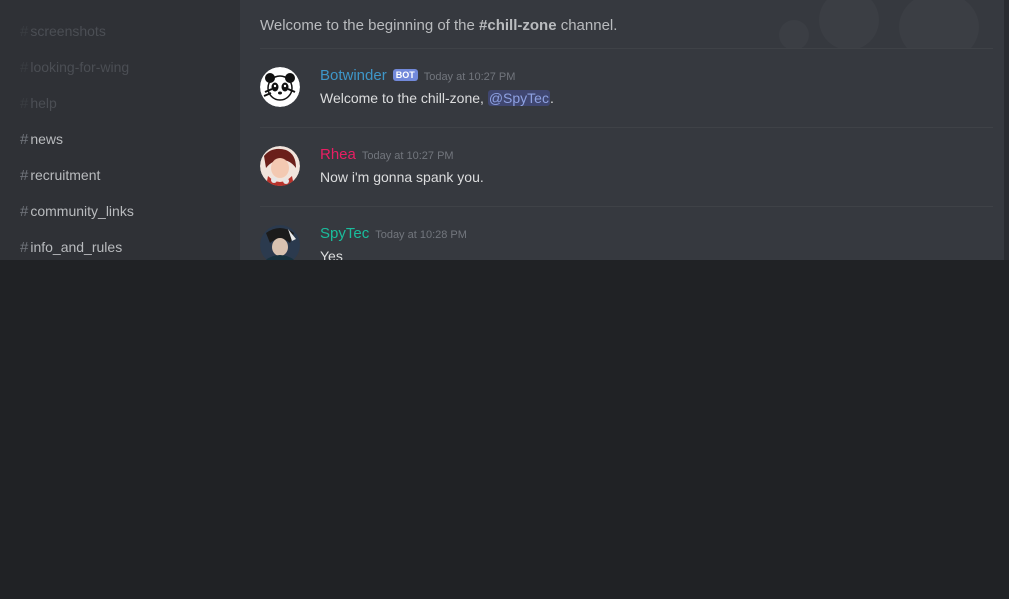 Image resolution: width=1009 pixels, height=599 pixels. I want to click on message-header: Rhea Today at 10:27 PM, so click(387, 156).